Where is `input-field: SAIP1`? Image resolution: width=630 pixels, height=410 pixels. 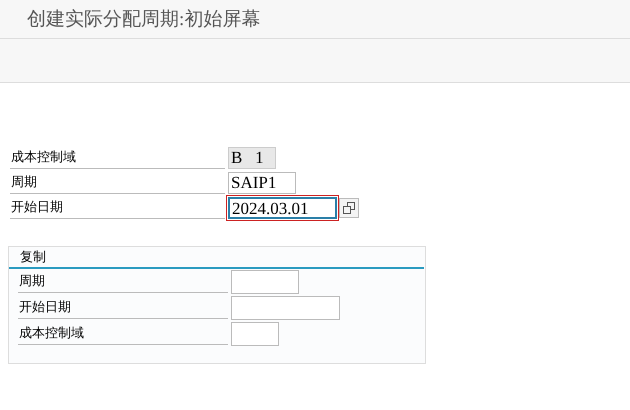 input-field: SAIP1 is located at coordinates (262, 183).